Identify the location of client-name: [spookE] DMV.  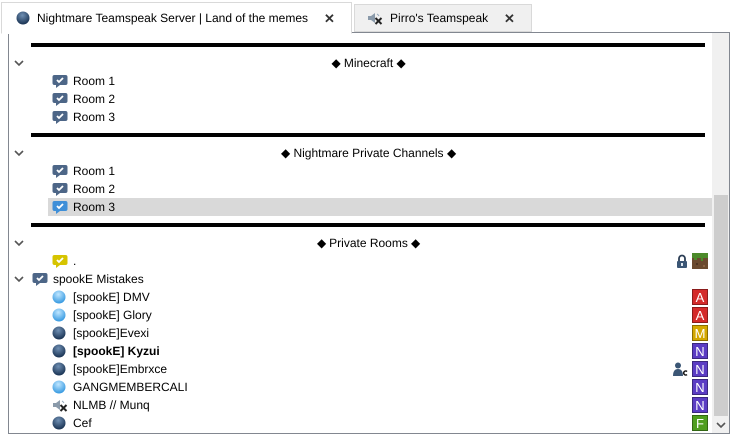
(111, 297).